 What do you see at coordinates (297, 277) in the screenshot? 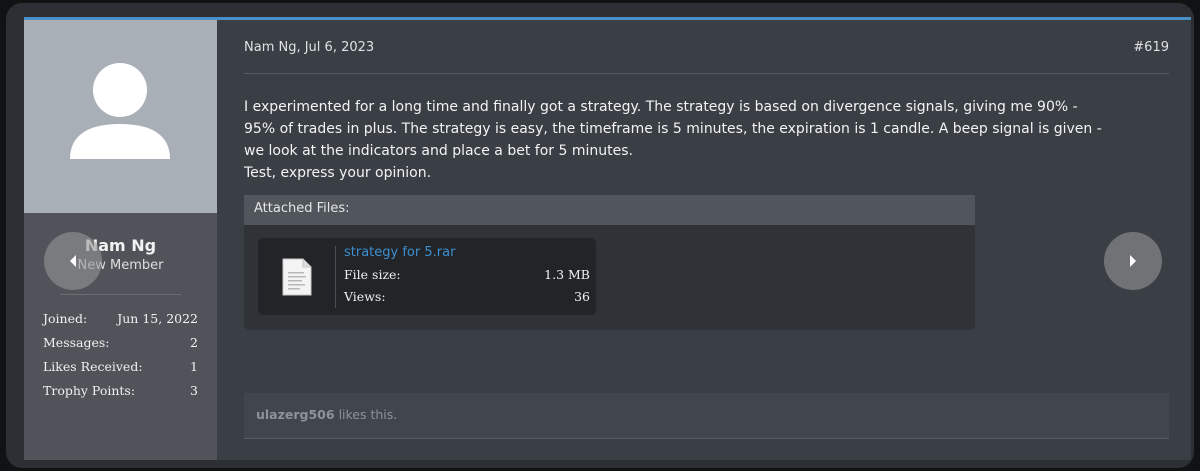
I see `file-icon` at bounding box center [297, 277].